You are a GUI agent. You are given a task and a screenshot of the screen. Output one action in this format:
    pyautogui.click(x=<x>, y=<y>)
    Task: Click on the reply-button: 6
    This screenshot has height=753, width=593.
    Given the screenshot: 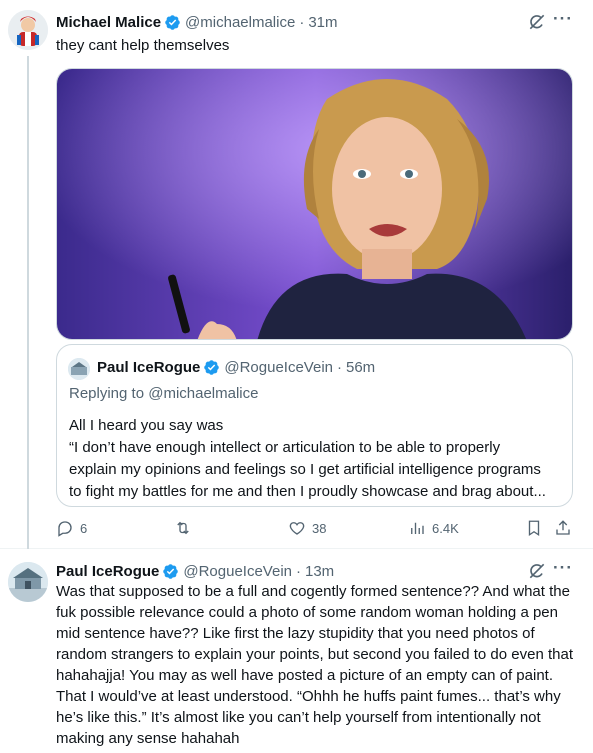 What is the action you would take?
    pyautogui.click(x=71, y=528)
    